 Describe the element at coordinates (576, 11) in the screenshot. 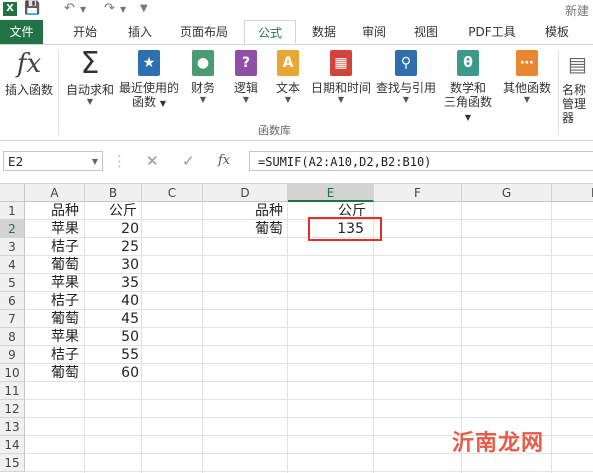

I see `document-title: 新建` at that location.